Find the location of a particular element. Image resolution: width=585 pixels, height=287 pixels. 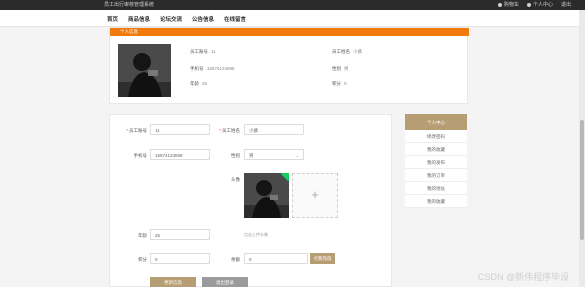

points-label: 积分 is located at coordinates (336, 83).